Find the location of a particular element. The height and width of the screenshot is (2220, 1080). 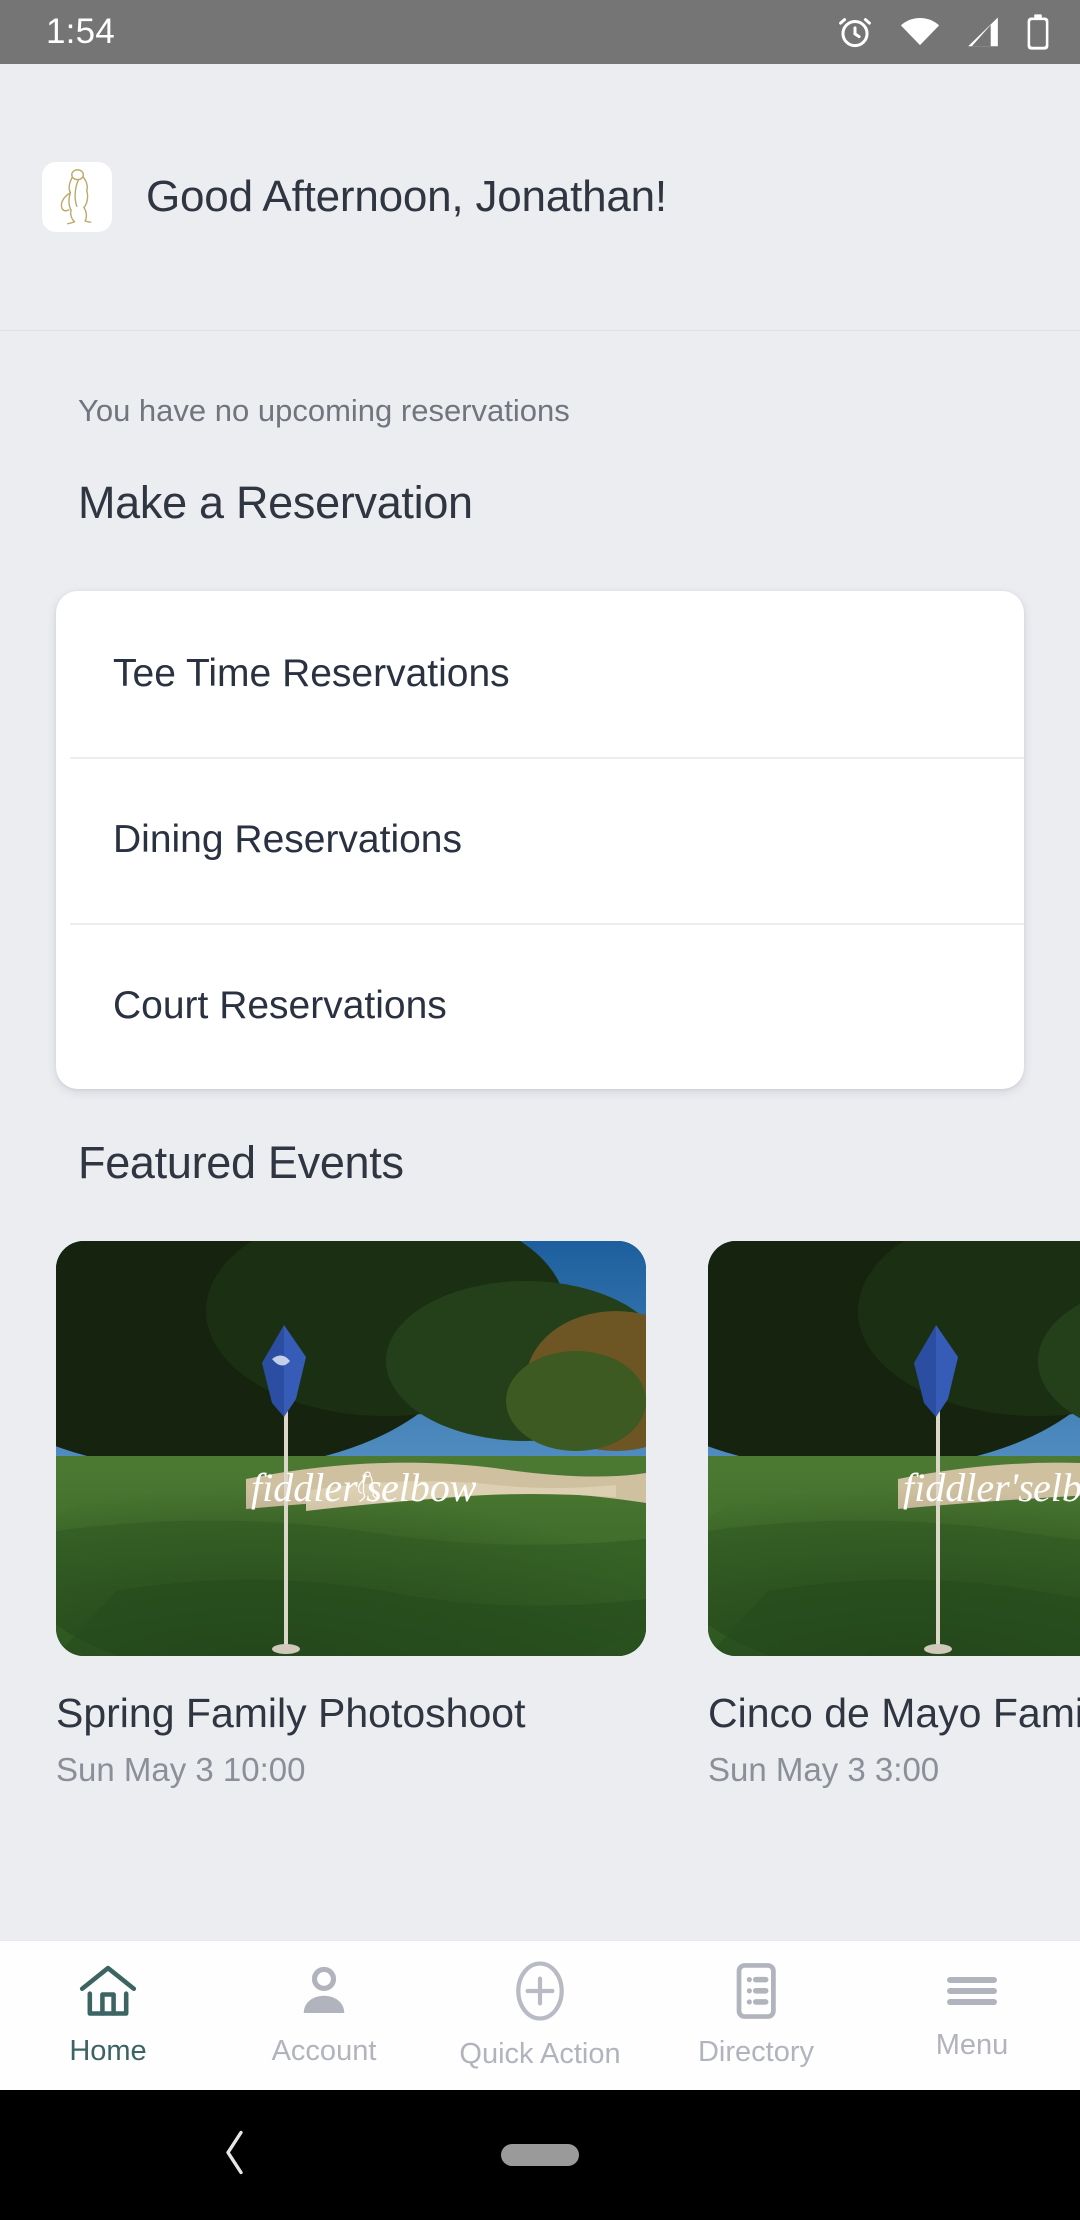

android-system-nav is located at coordinates (540, 2155).